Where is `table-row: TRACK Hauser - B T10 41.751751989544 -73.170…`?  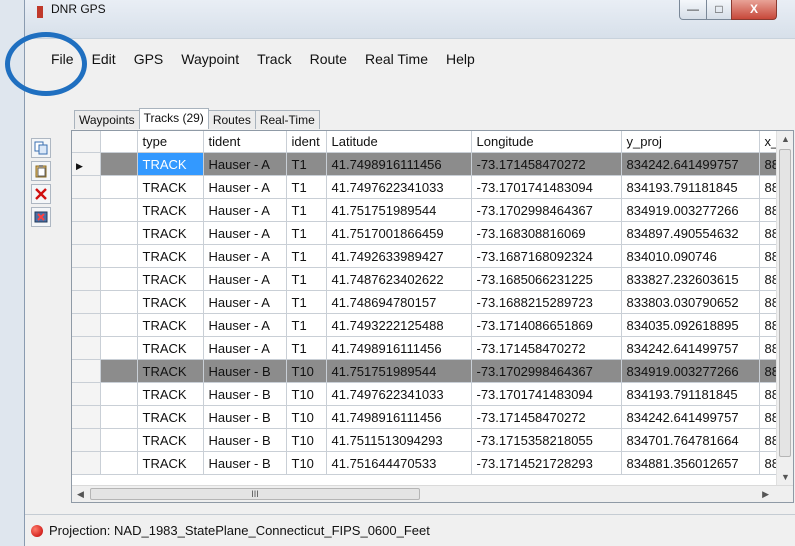
table-row: TRACK Hauser - B T10 41.751751989544 -73.170… is located at coordinates (432, 371).